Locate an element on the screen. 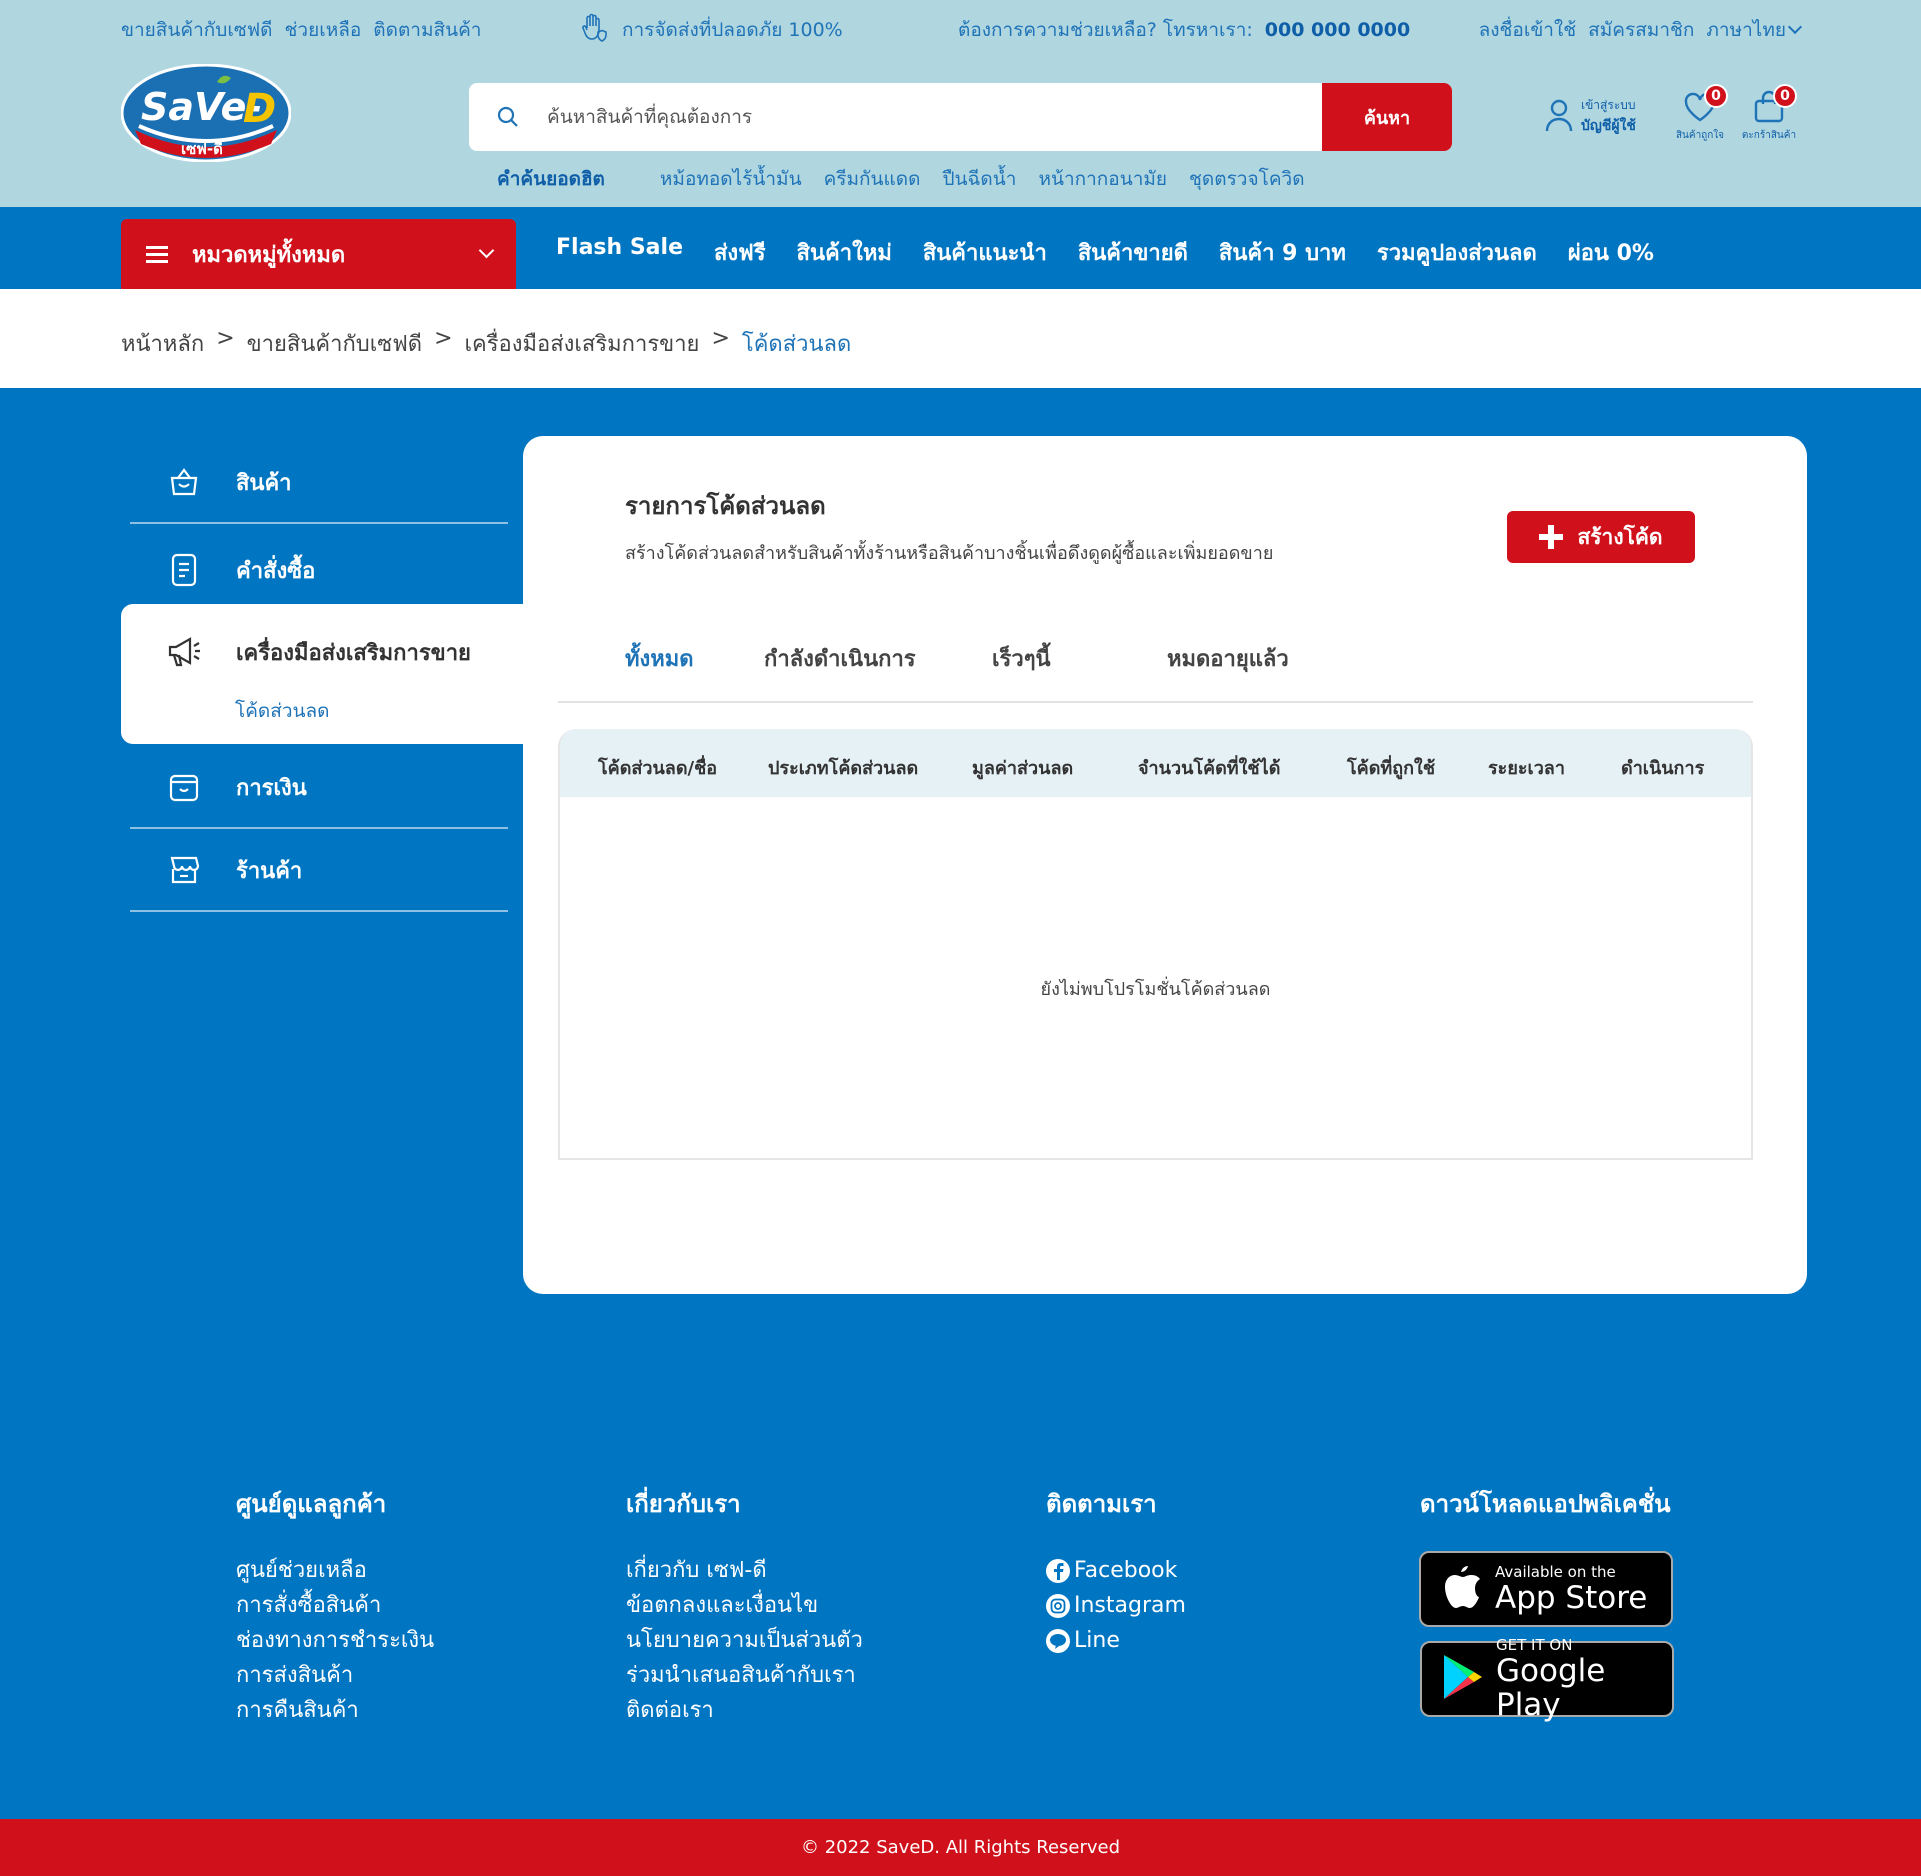  sidebar-item-products: สินค้า is located at coordinates (319, 483).